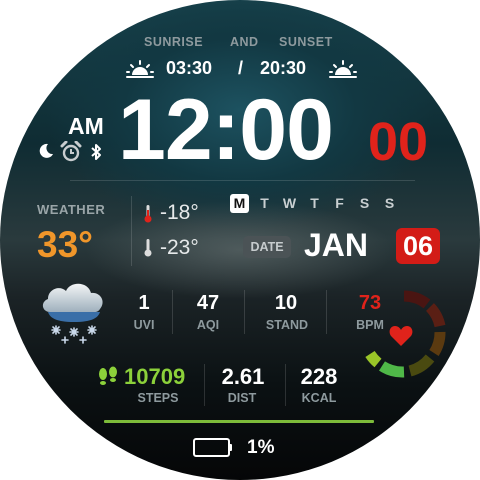 This screenshot has width=480, height=480. What do you see at coordinates (242, 180) in the screenshot?
I see `top-divider` at bounding box center [242, 180].